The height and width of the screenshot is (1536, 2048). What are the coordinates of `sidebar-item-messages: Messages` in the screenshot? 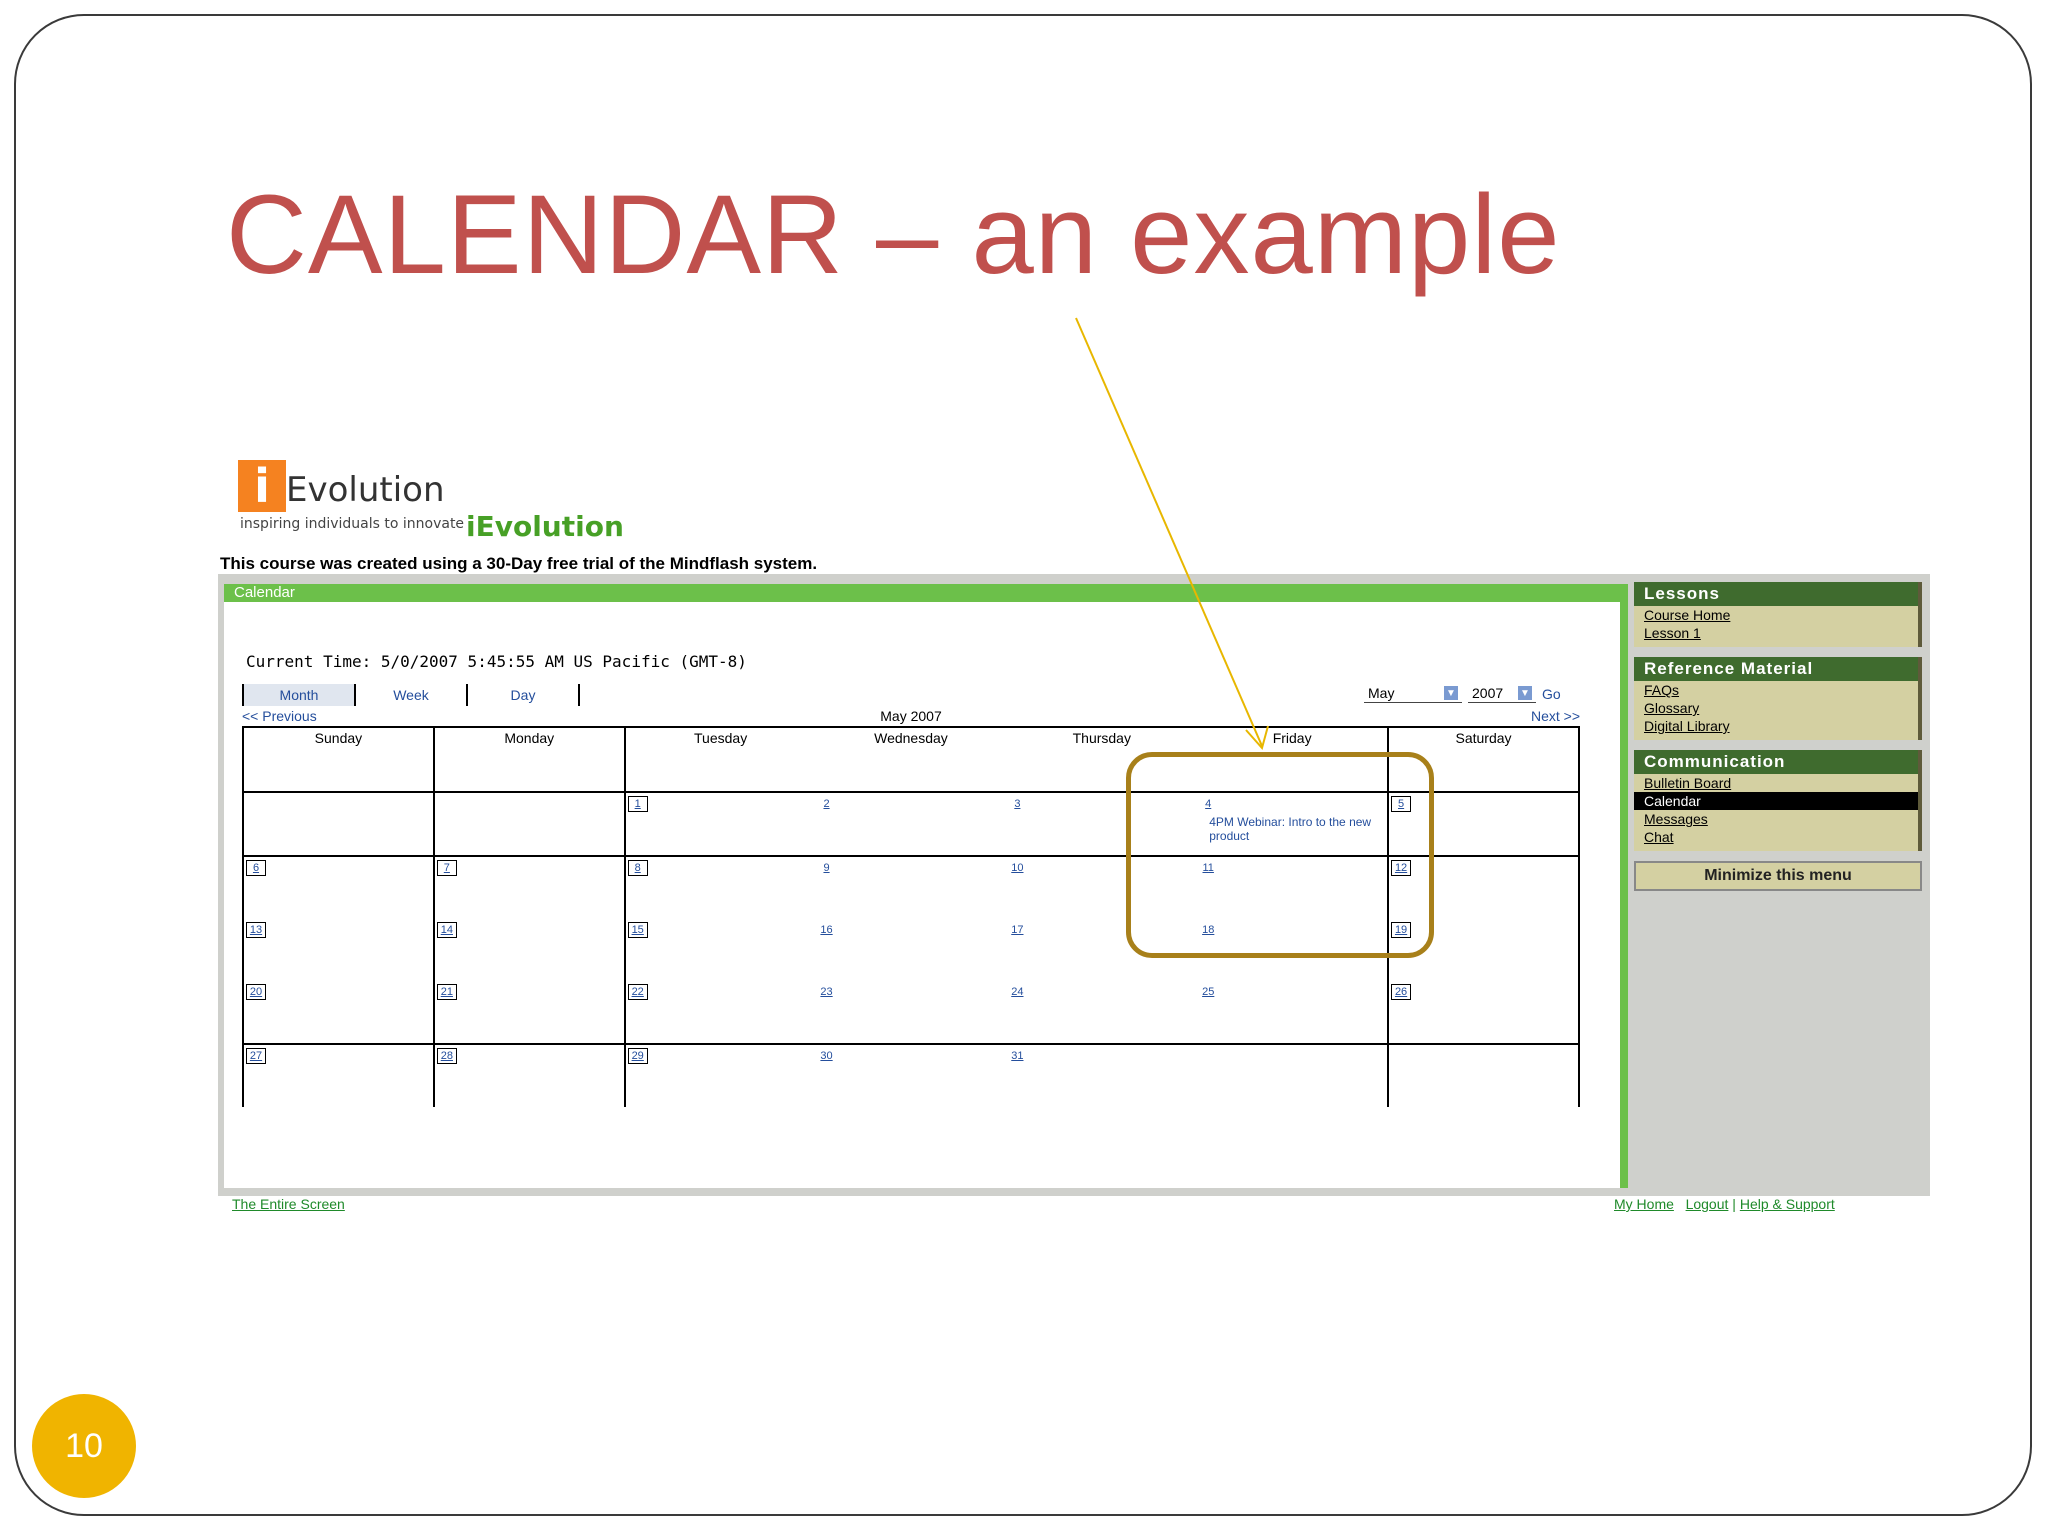 It's located at (1776, 819).